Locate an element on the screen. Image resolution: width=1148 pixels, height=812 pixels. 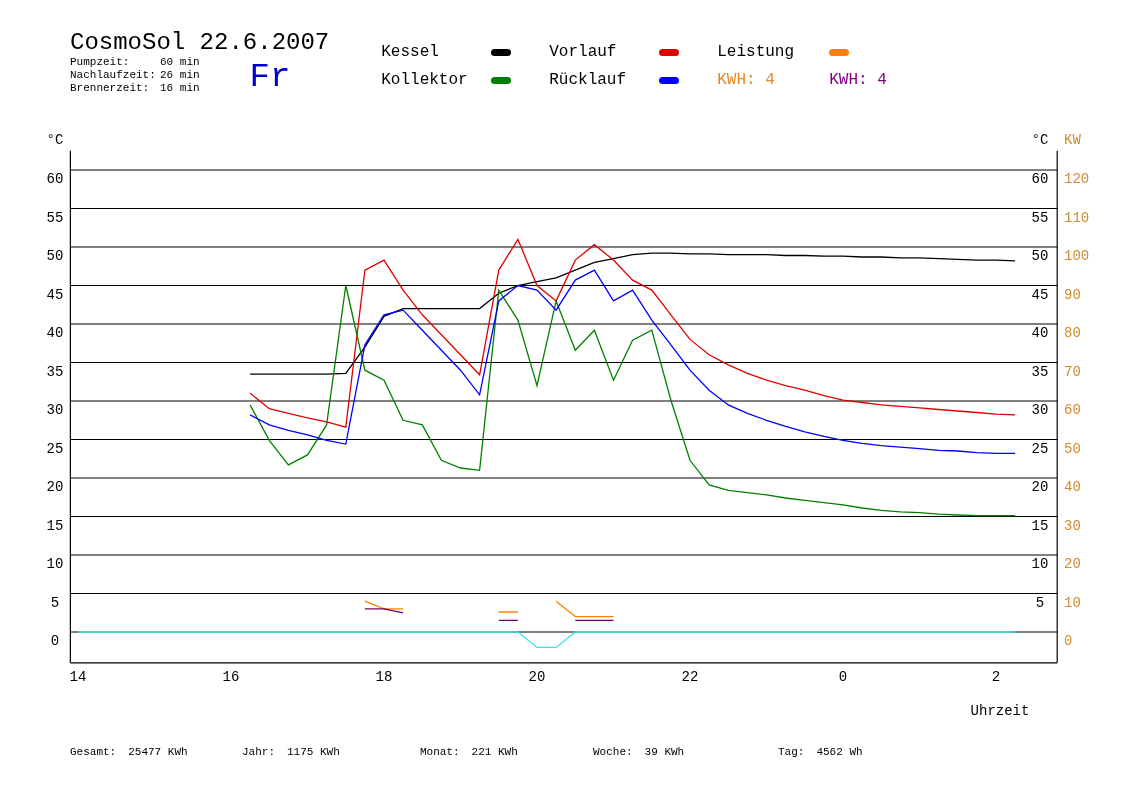
legend-label: Leistung is located at coordinates (756, 52).